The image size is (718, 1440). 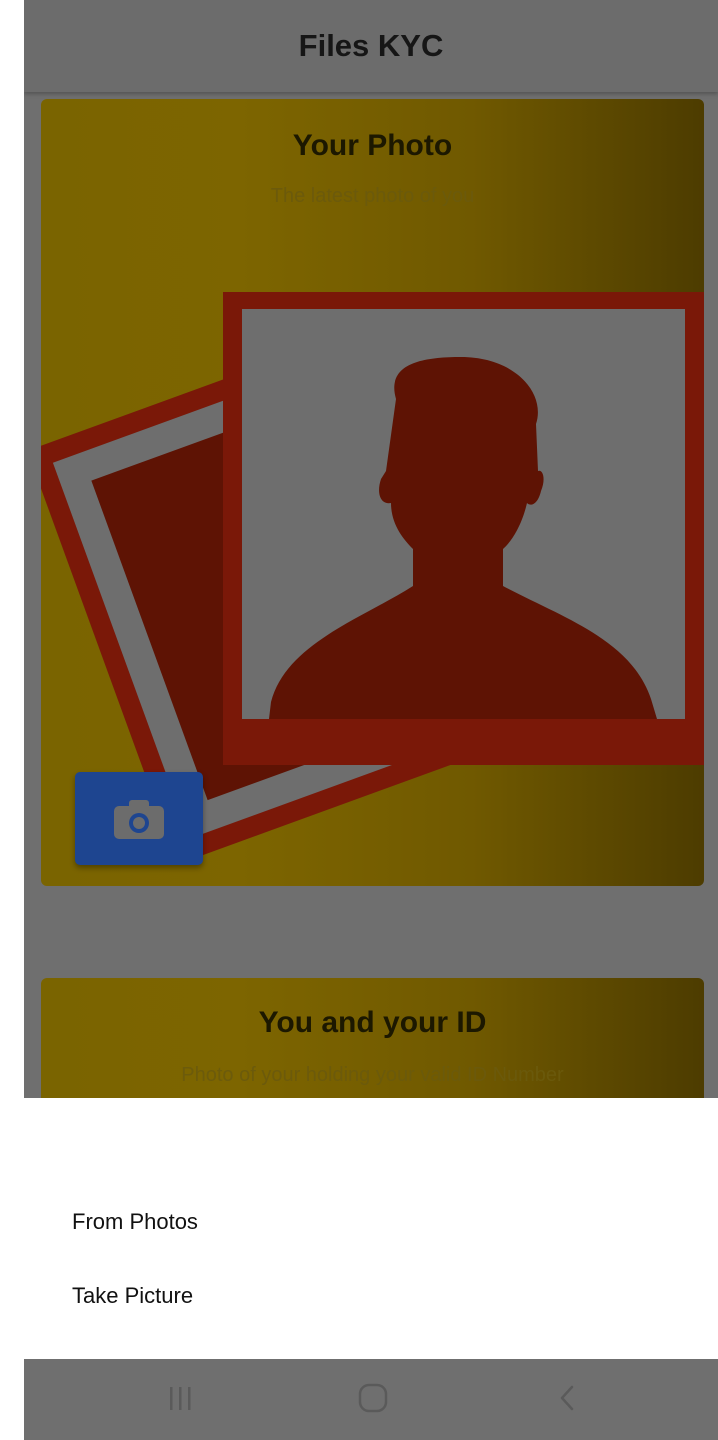 What do you see at coordinates (372, 1022) in the screenshot?
I see `you-and-id-title: You and your ID` at bounding box center [372, 1022].